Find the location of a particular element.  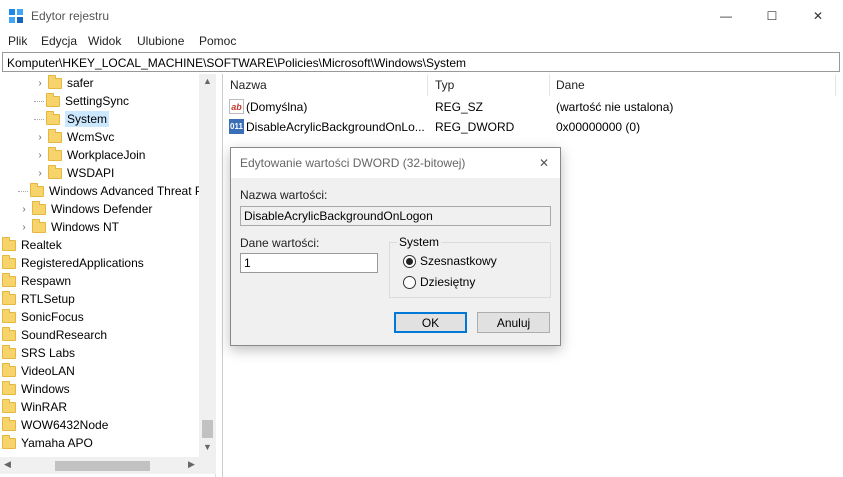

menu-widok: Widok is located at coordinates (104, 41).